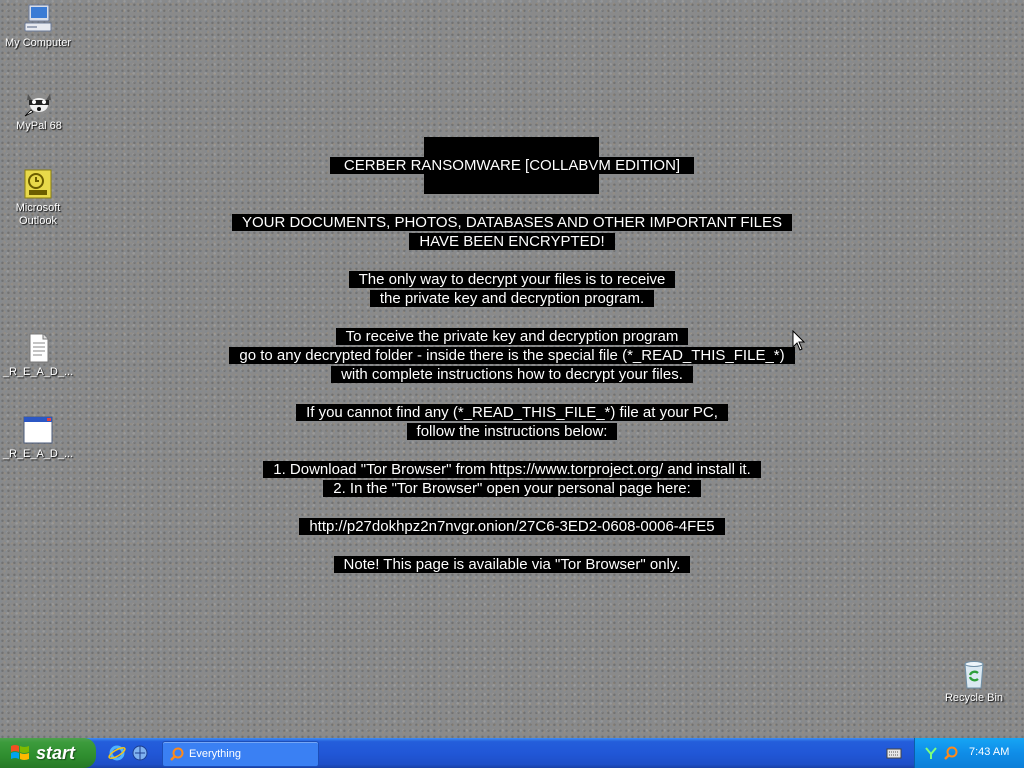  What do you see at coordinates (37, 105) in the screenshot?
I see `mypal-browser-icon` at bounding box center [37, 105].